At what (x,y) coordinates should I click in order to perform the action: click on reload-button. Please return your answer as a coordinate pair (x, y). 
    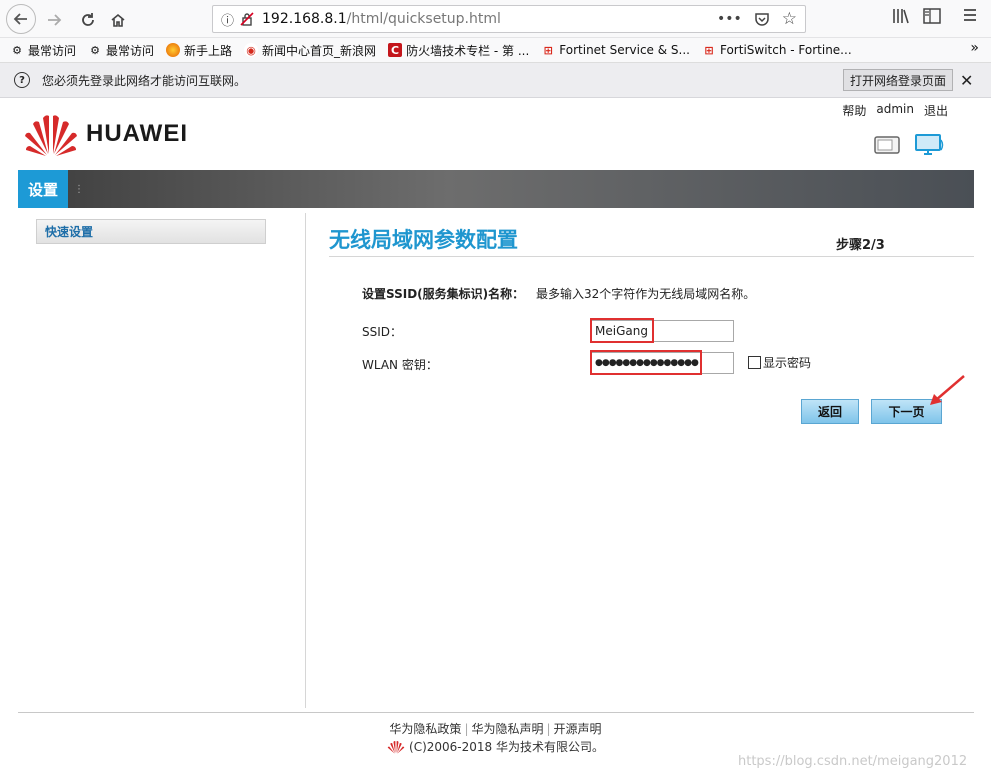
    Looking at the image, I should click on (88, 20).